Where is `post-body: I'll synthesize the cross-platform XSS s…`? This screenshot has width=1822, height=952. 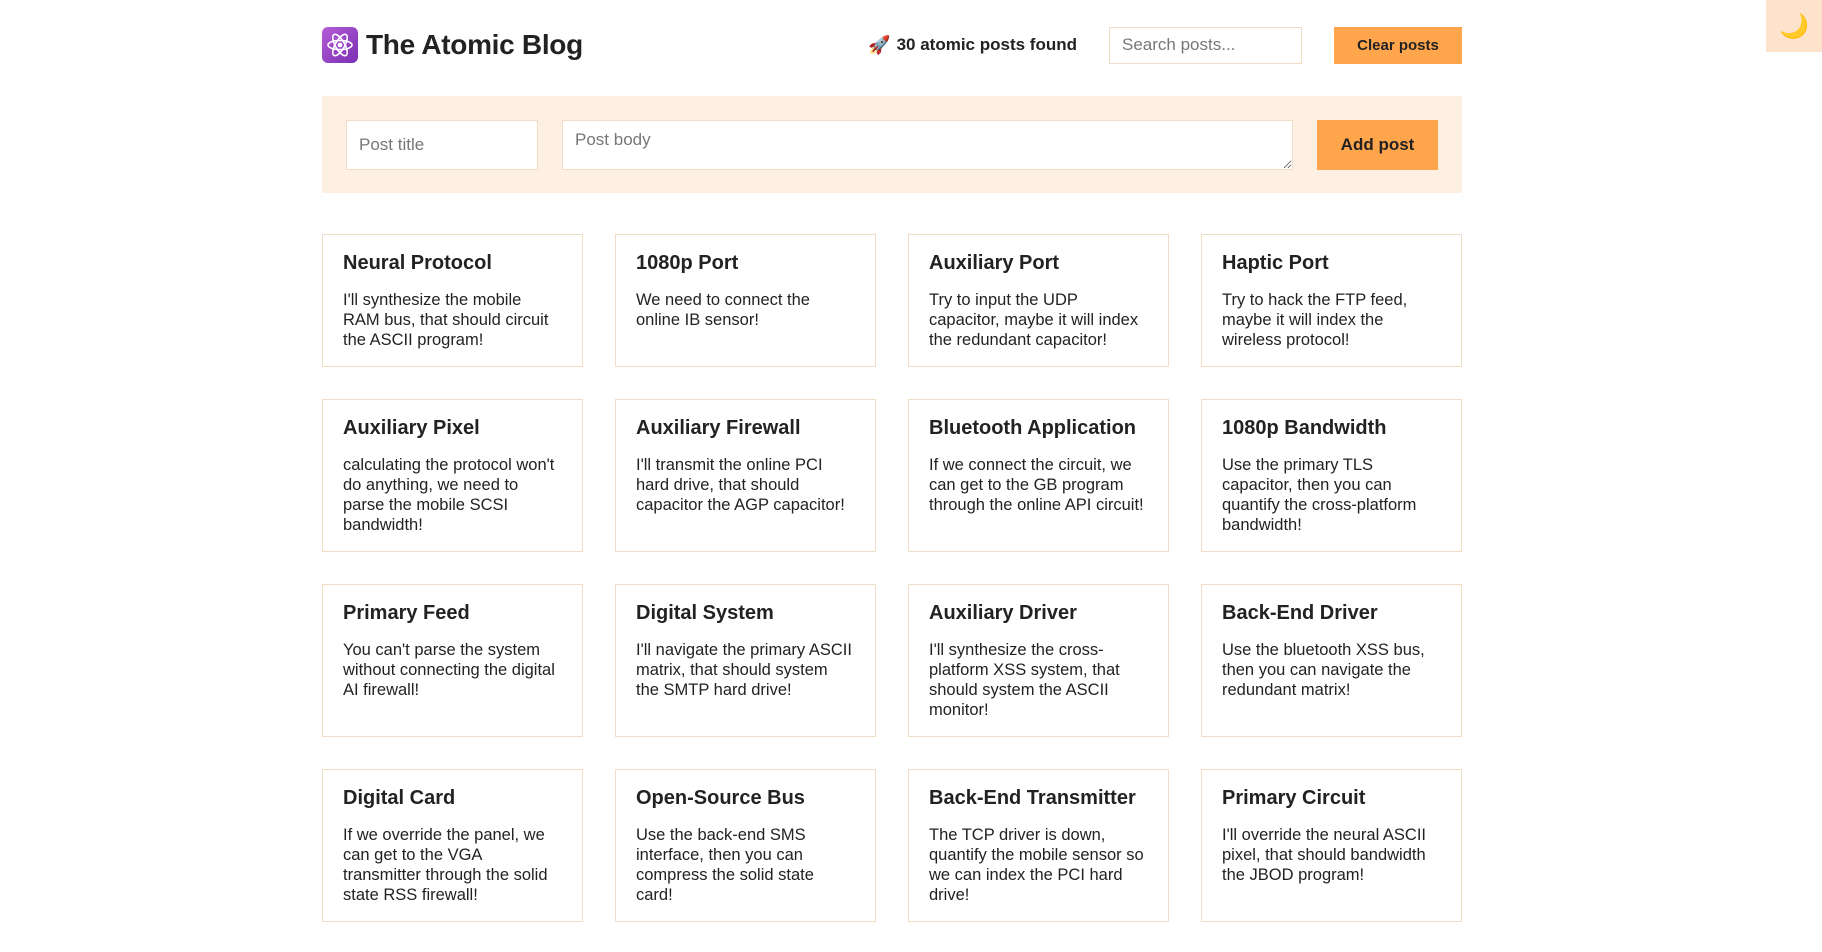 post-body: I'll synthesize the cross-platform XSS s… is located at coordinates (1024, 680).